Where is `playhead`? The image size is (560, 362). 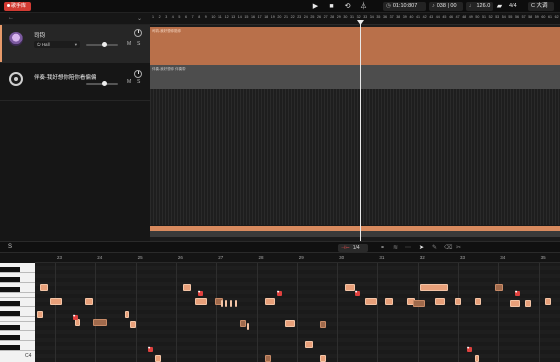
playhead is located at coordinates (360, 131).